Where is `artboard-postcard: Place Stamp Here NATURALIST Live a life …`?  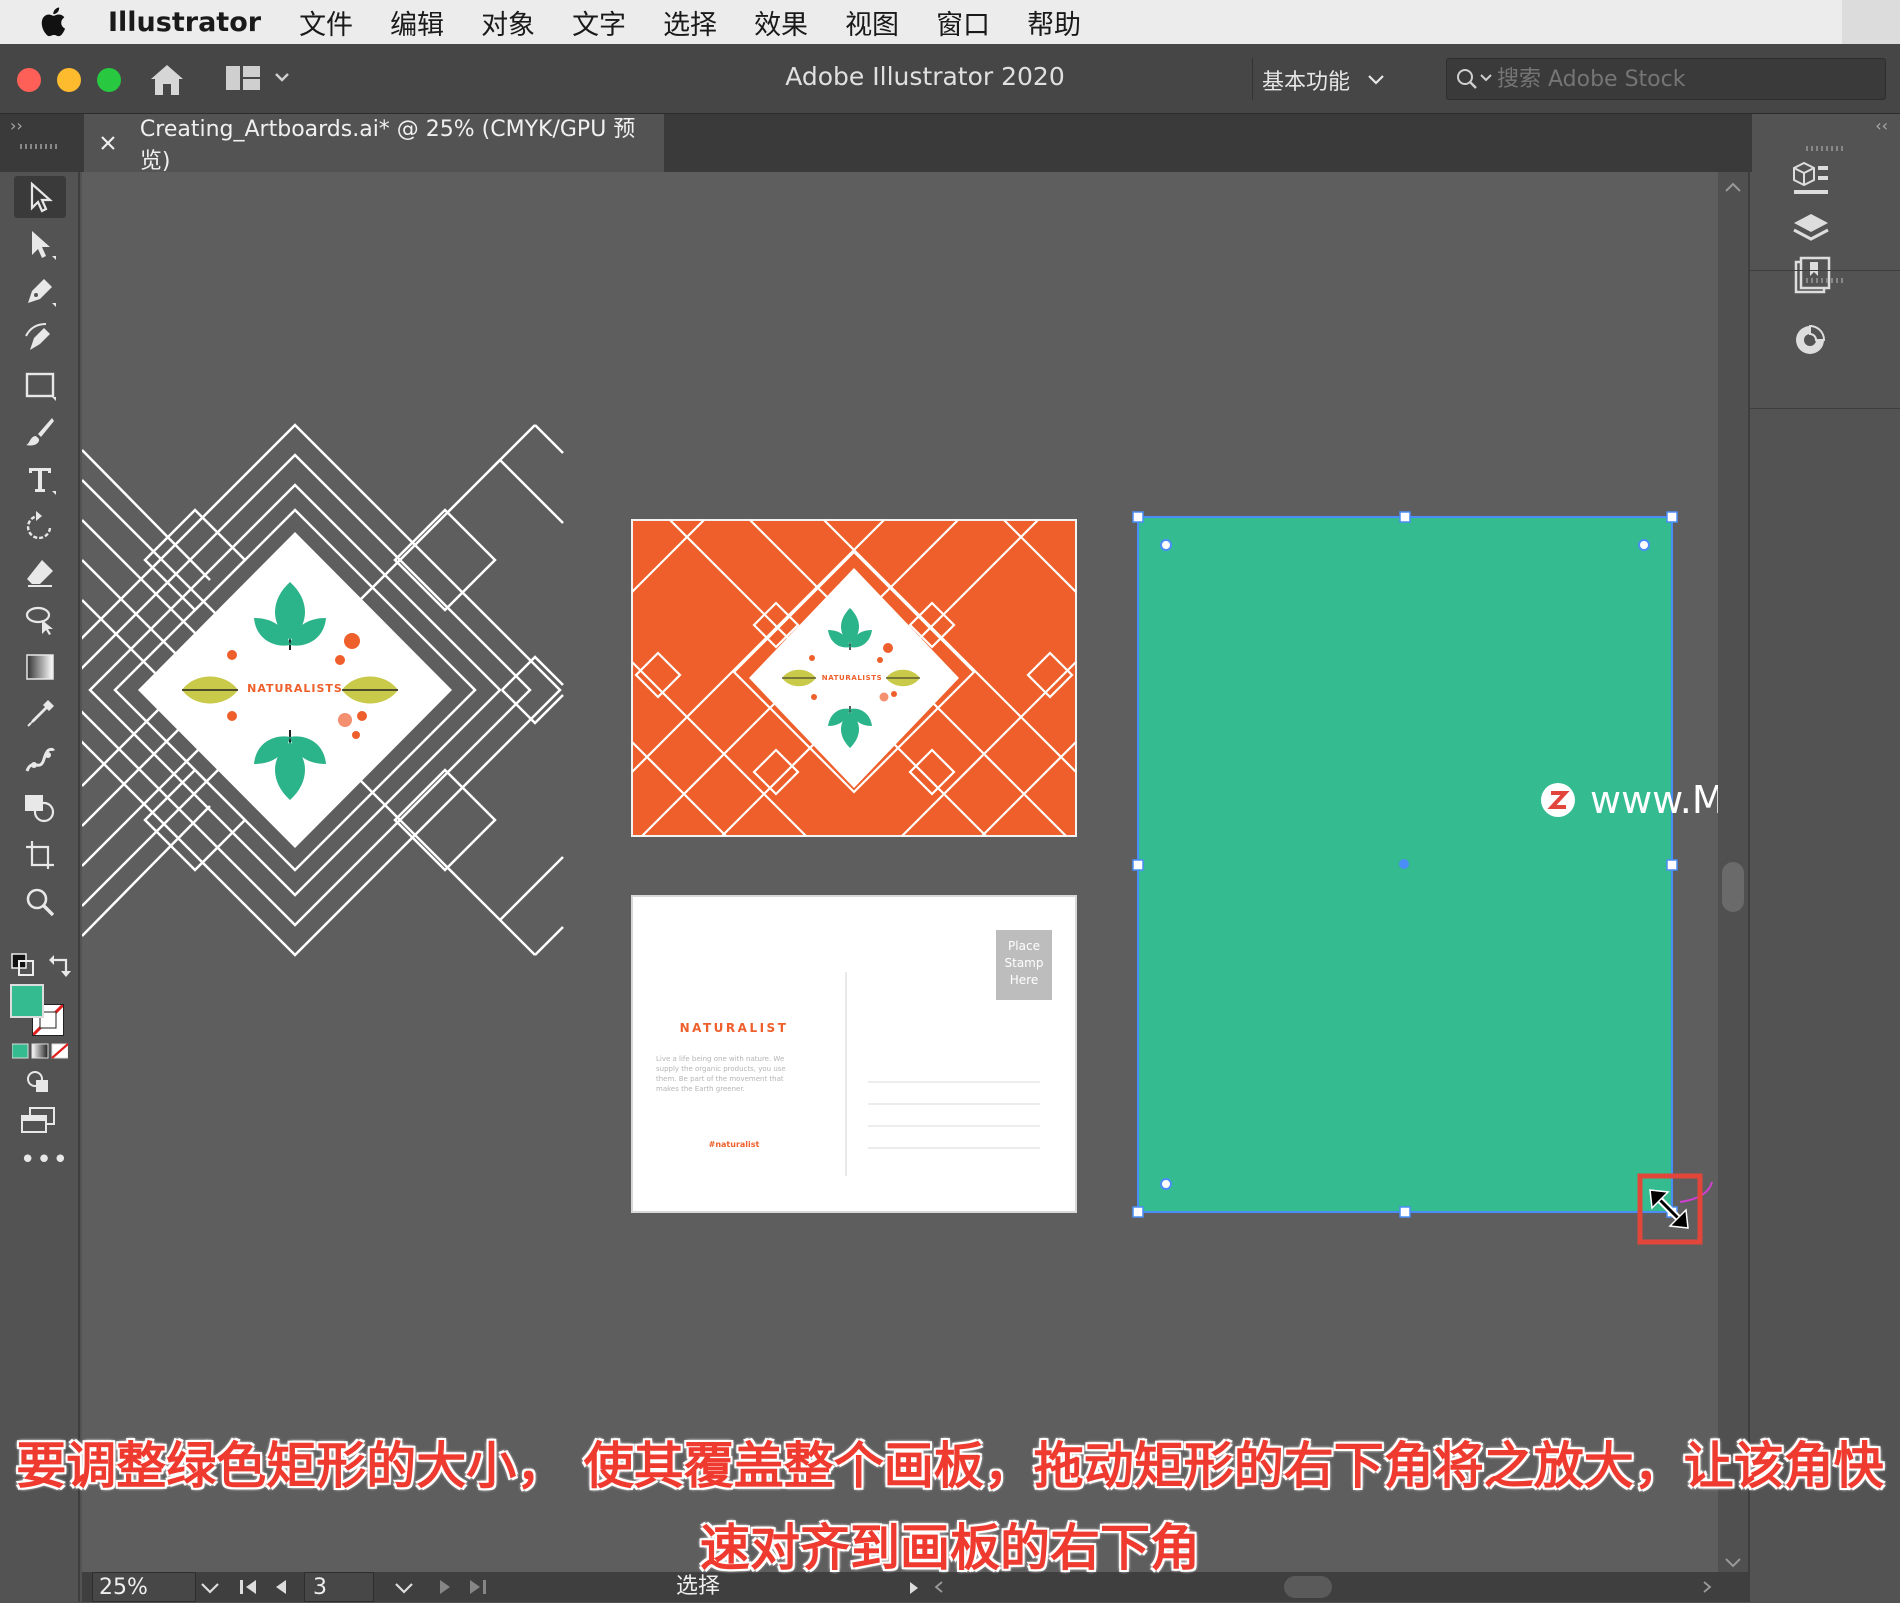
artboard-postcard: Place Stamp Here NATURALIST Live a life … is located at coordinates (854, 1054).